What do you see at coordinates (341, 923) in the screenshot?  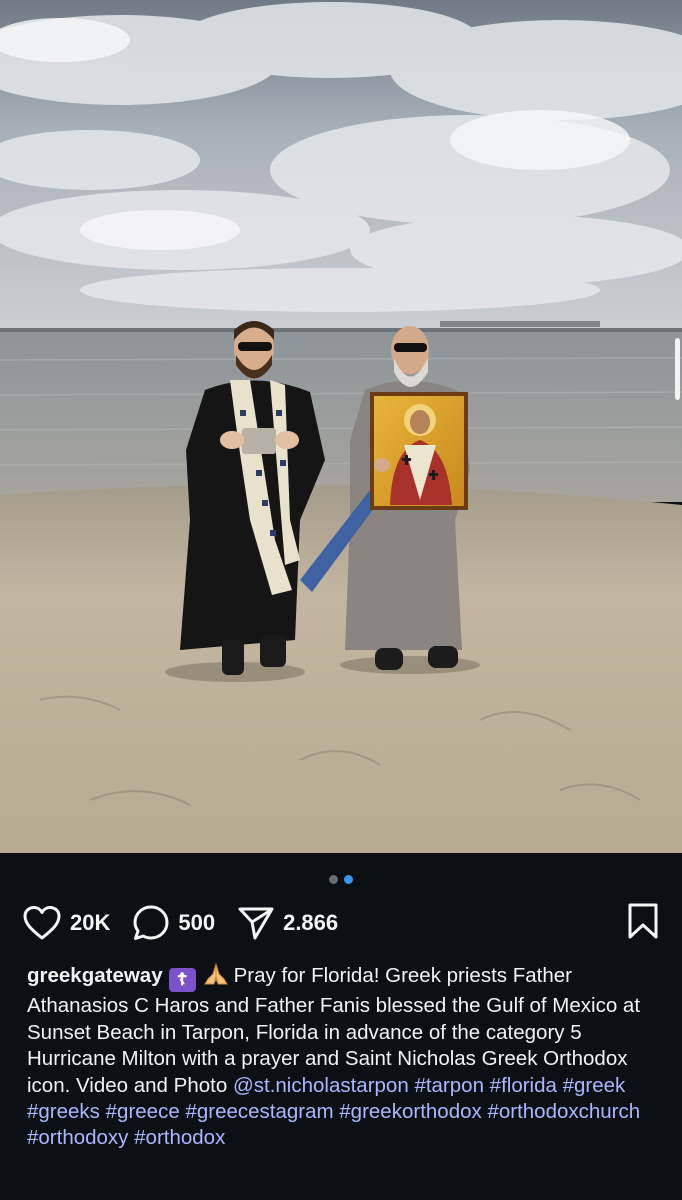 I see `action-bar: 20K 500 2.866` at bounding box center [341, 923].